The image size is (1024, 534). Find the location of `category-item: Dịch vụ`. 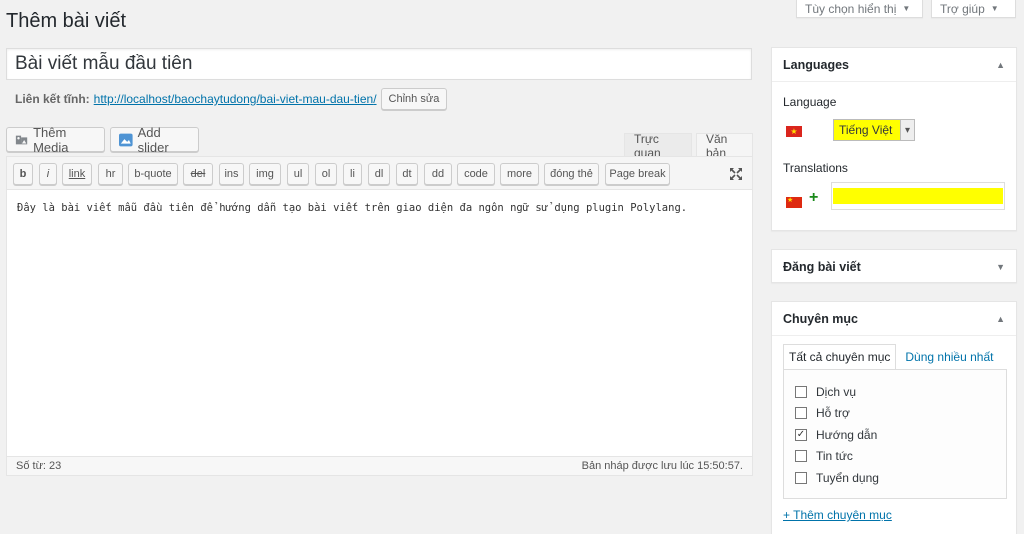

category-item: Dịch vụ is located at coordinates (825, 392).